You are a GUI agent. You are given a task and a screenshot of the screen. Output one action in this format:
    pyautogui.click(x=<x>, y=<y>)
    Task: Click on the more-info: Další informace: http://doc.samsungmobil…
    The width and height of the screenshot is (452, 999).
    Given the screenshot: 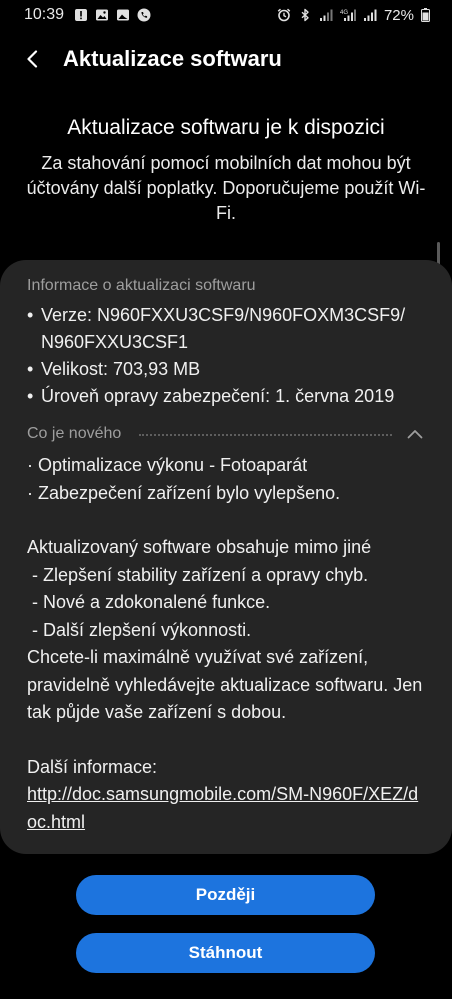 What is the action you would take?
    pyautogui.click(x=225, y=795)
    